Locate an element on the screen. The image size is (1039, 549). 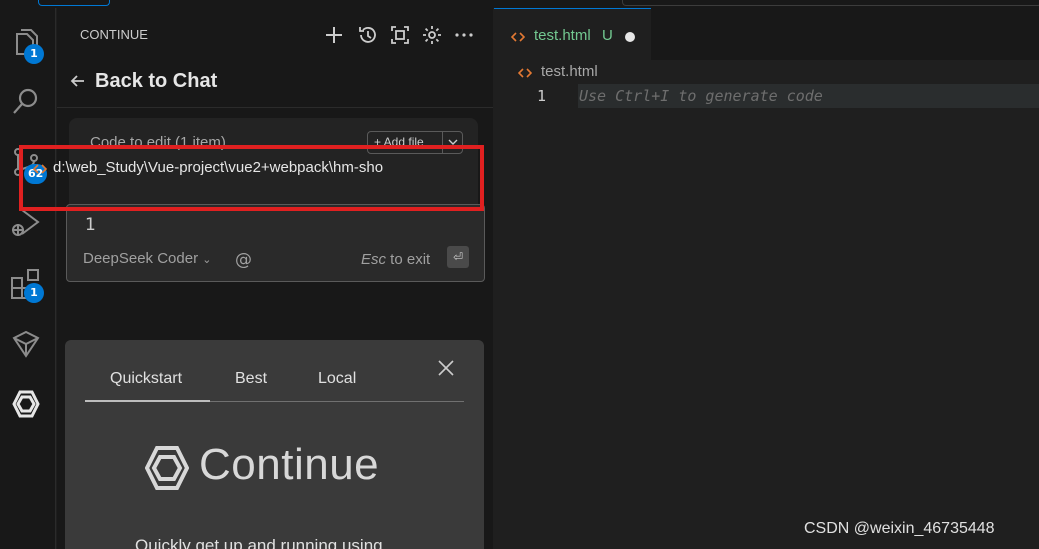
extensions-badge: 1 is located at coordinates (34, 293).